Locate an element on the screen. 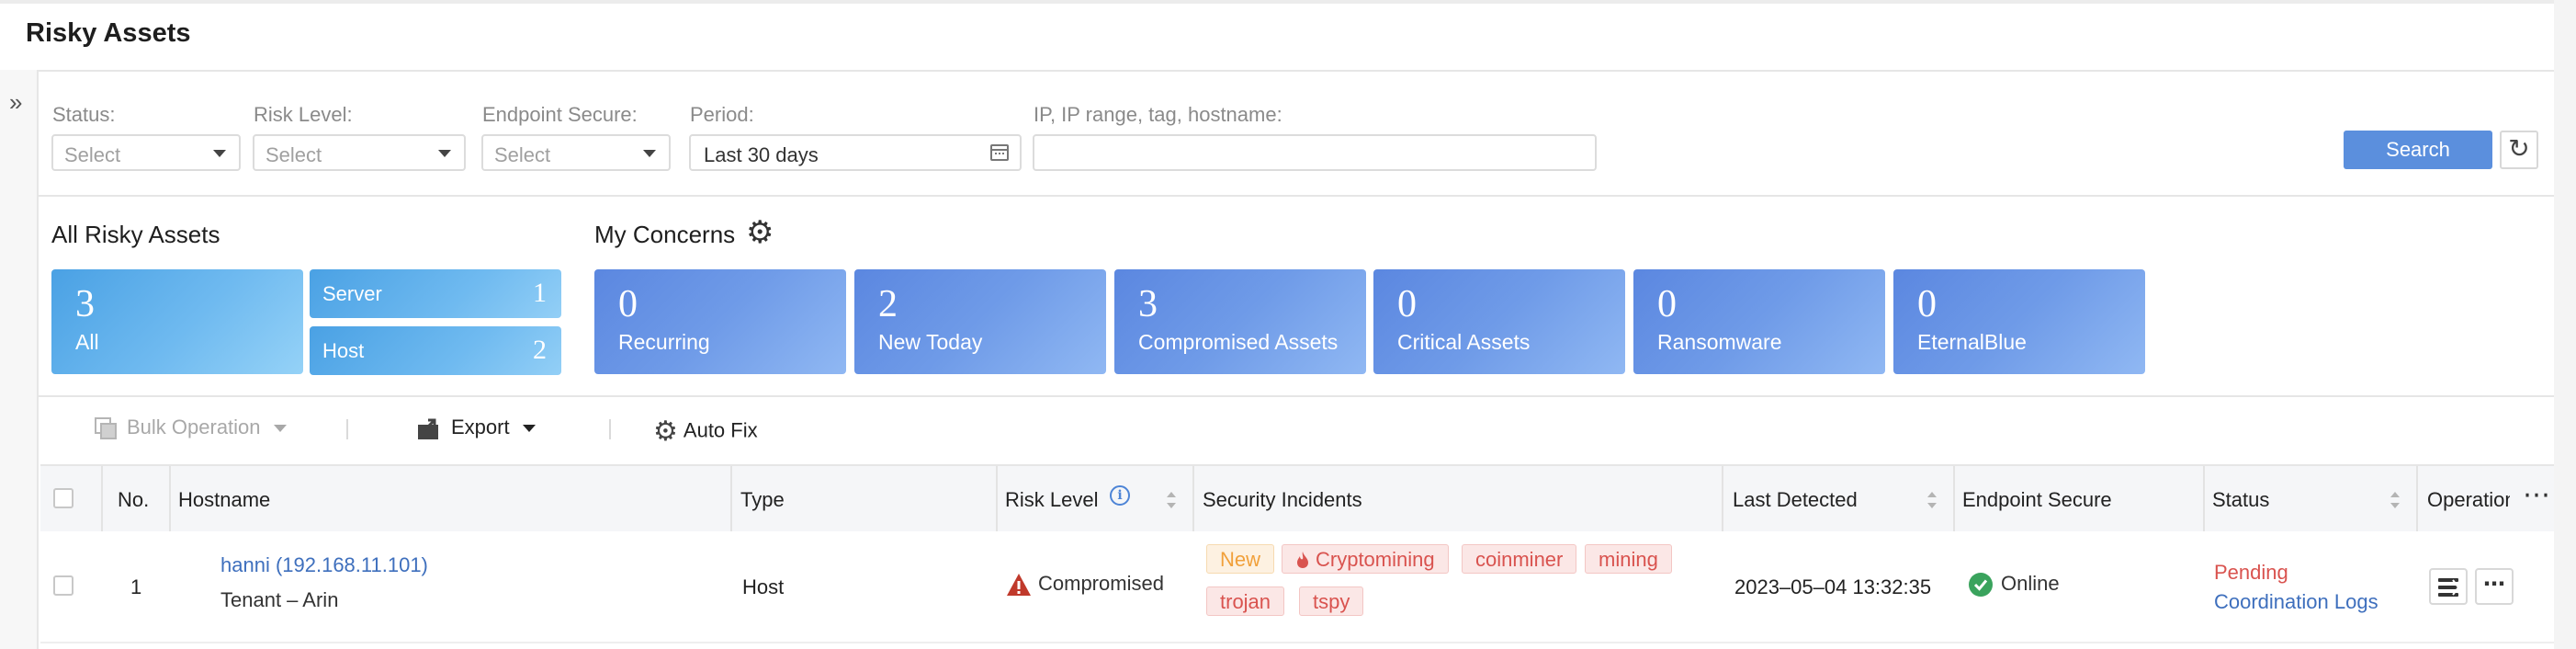  column-settings-more-icon: ⋯ is located at coordinates (2537, 495).